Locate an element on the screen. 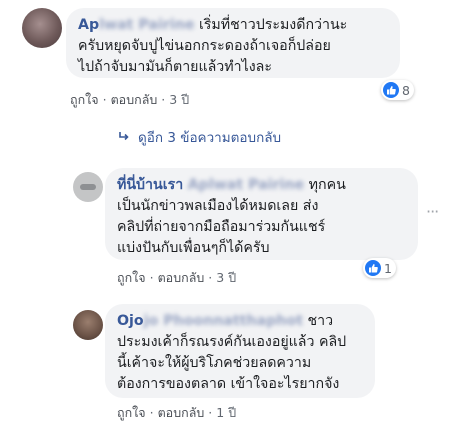 This screenshot has height=434, width=452. view-more-replies: ดูอีก 3 ข้อความตอบกลับ is located at coordinates (199, 137).